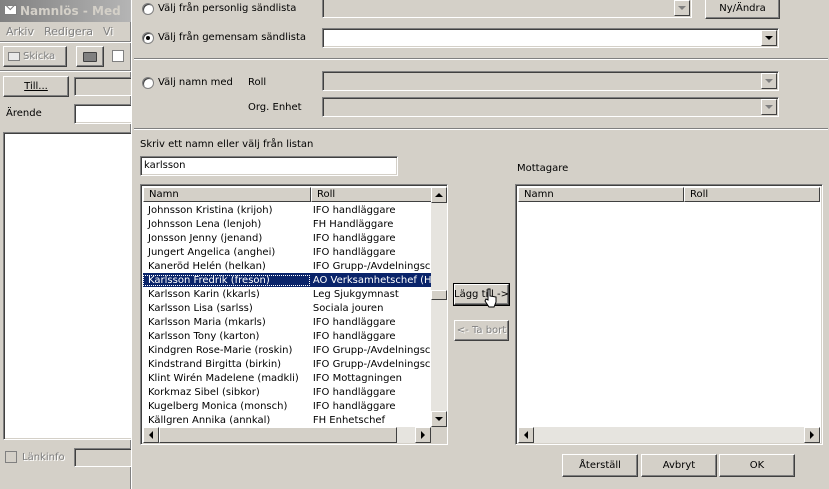  Describe the element at coordinates (104, 114) in the screenshot. I see `subject-field` at that location.